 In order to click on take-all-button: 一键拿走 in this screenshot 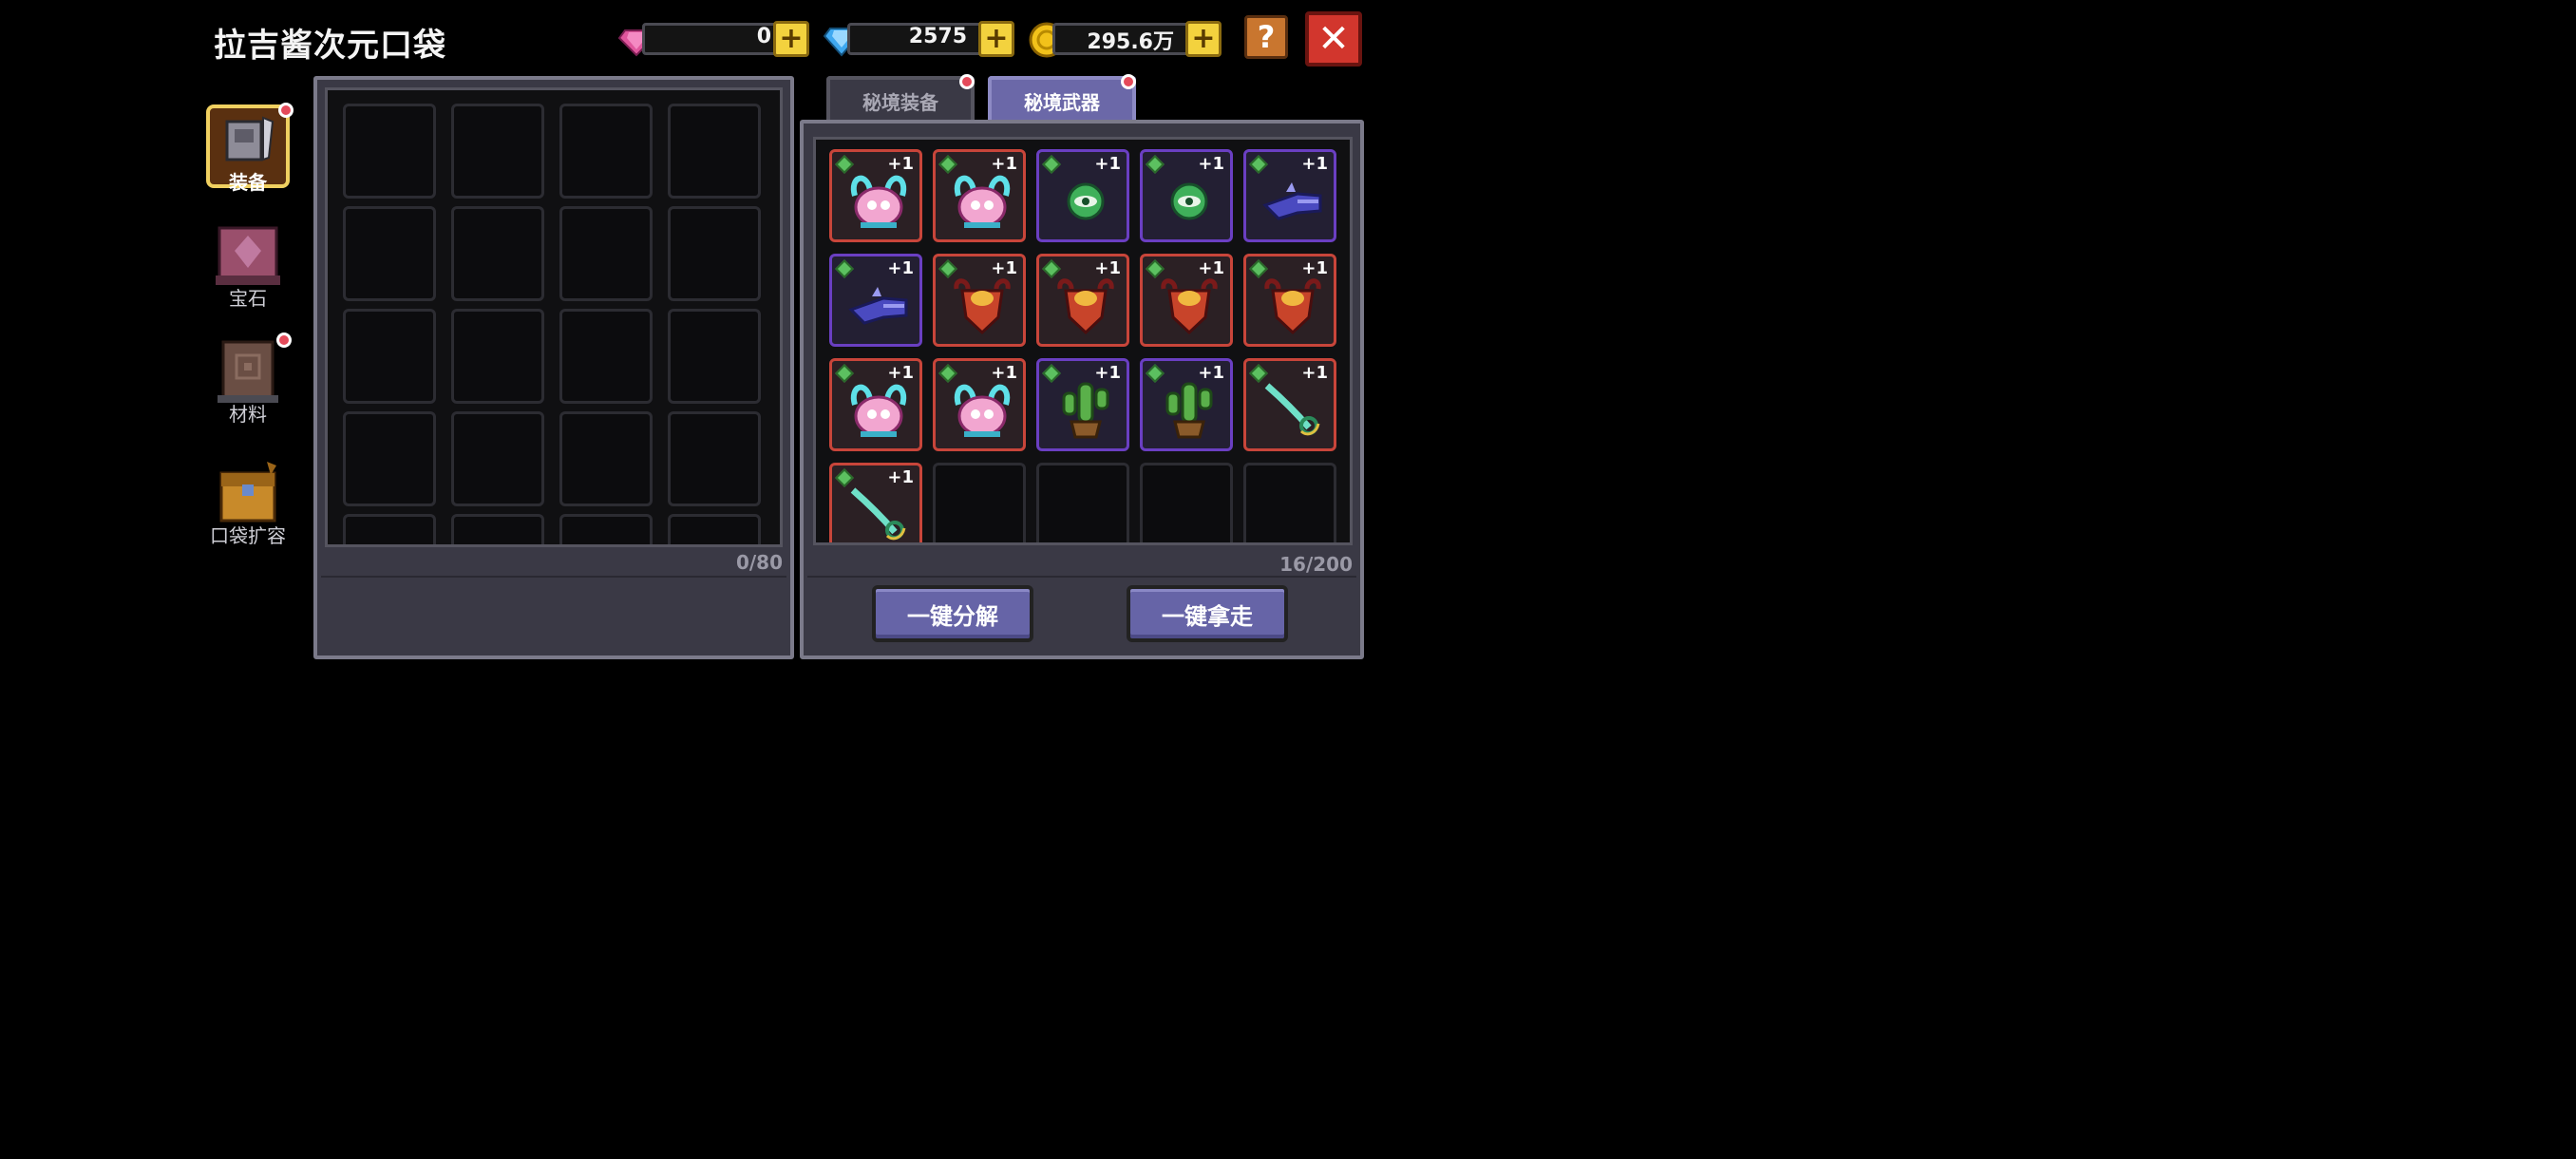, I will do `click(1207, 613)`.